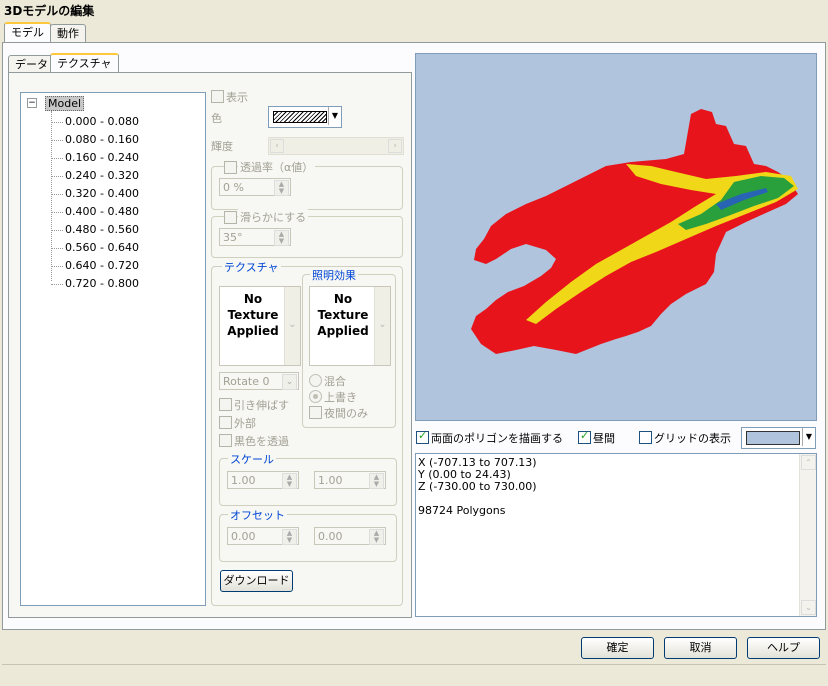 The height and width of the screenshot is (686, 828). Describe the element at coordinates (102, 121) in the screenshot. I see `tree-item: 0.000 - 0.080` at that location.